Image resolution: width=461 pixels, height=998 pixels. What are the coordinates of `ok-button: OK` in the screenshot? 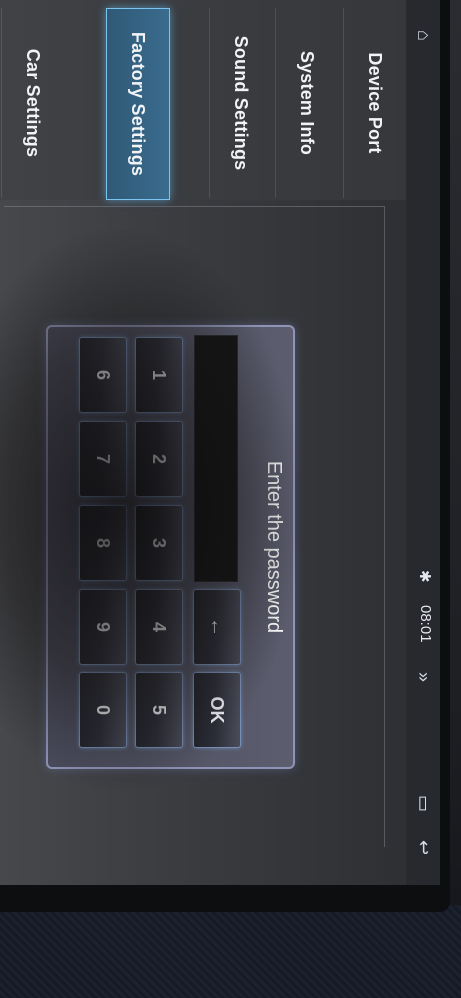 It's located at (217, 710).